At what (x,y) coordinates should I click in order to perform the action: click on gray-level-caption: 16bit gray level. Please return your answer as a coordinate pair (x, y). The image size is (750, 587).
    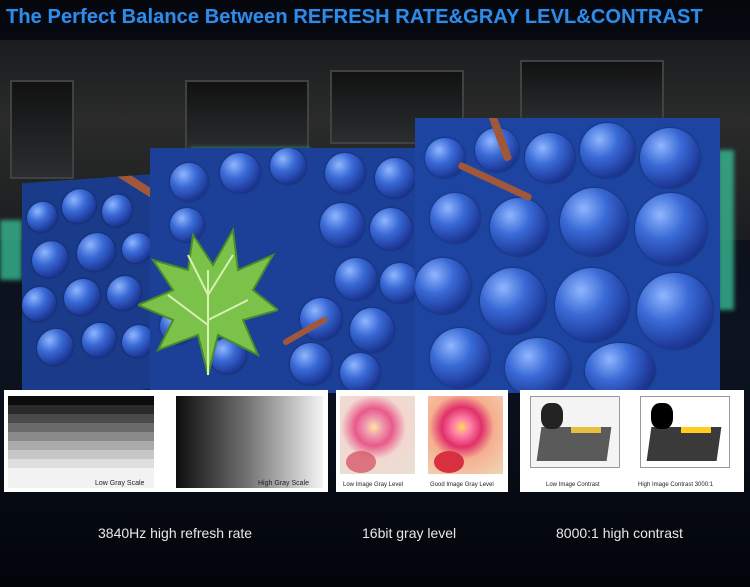
    Looking at the image, I should click on (409, 533).